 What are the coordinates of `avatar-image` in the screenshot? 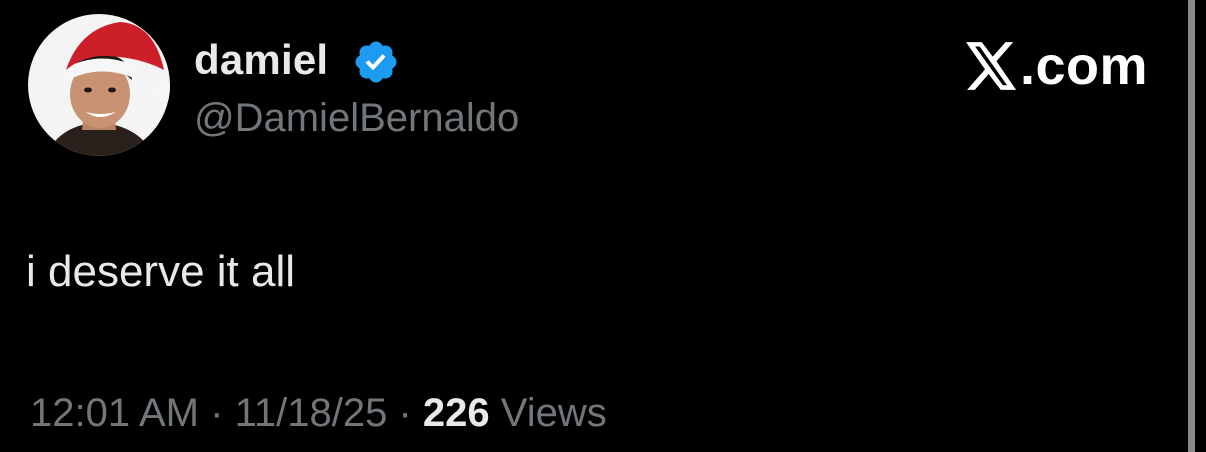 It's located at (99, 85).